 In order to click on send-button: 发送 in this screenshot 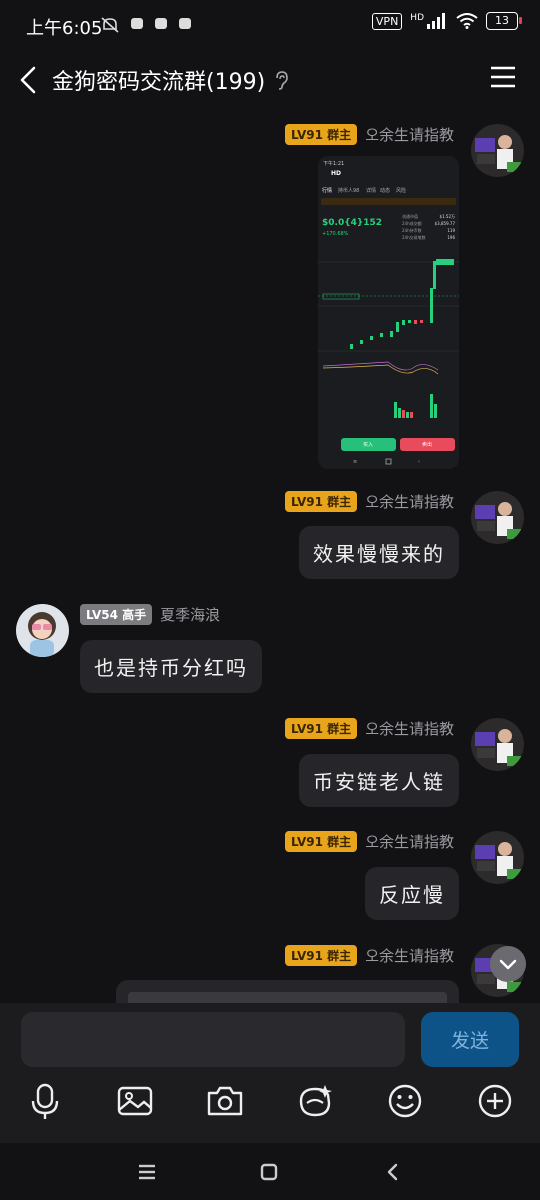, I will do `click(470, 1039)`.